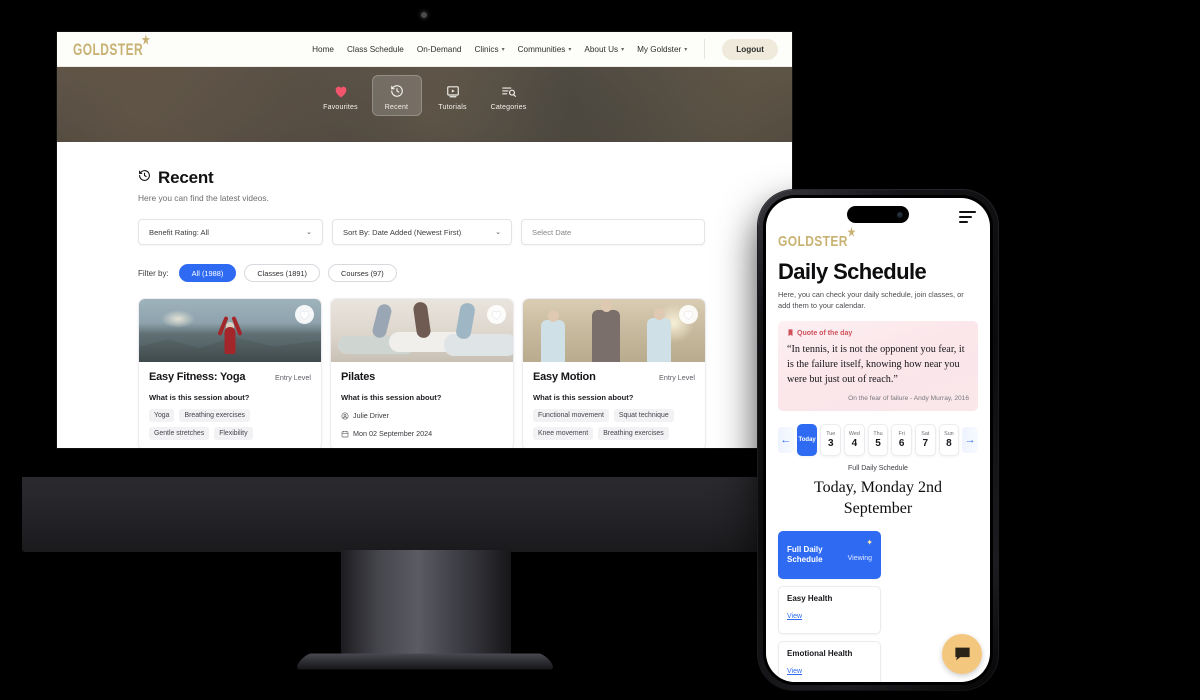  Describe the element at coordinates (362, 273) in the screenshot. I see `filter-chip-courses: Courses (97)` at that location.